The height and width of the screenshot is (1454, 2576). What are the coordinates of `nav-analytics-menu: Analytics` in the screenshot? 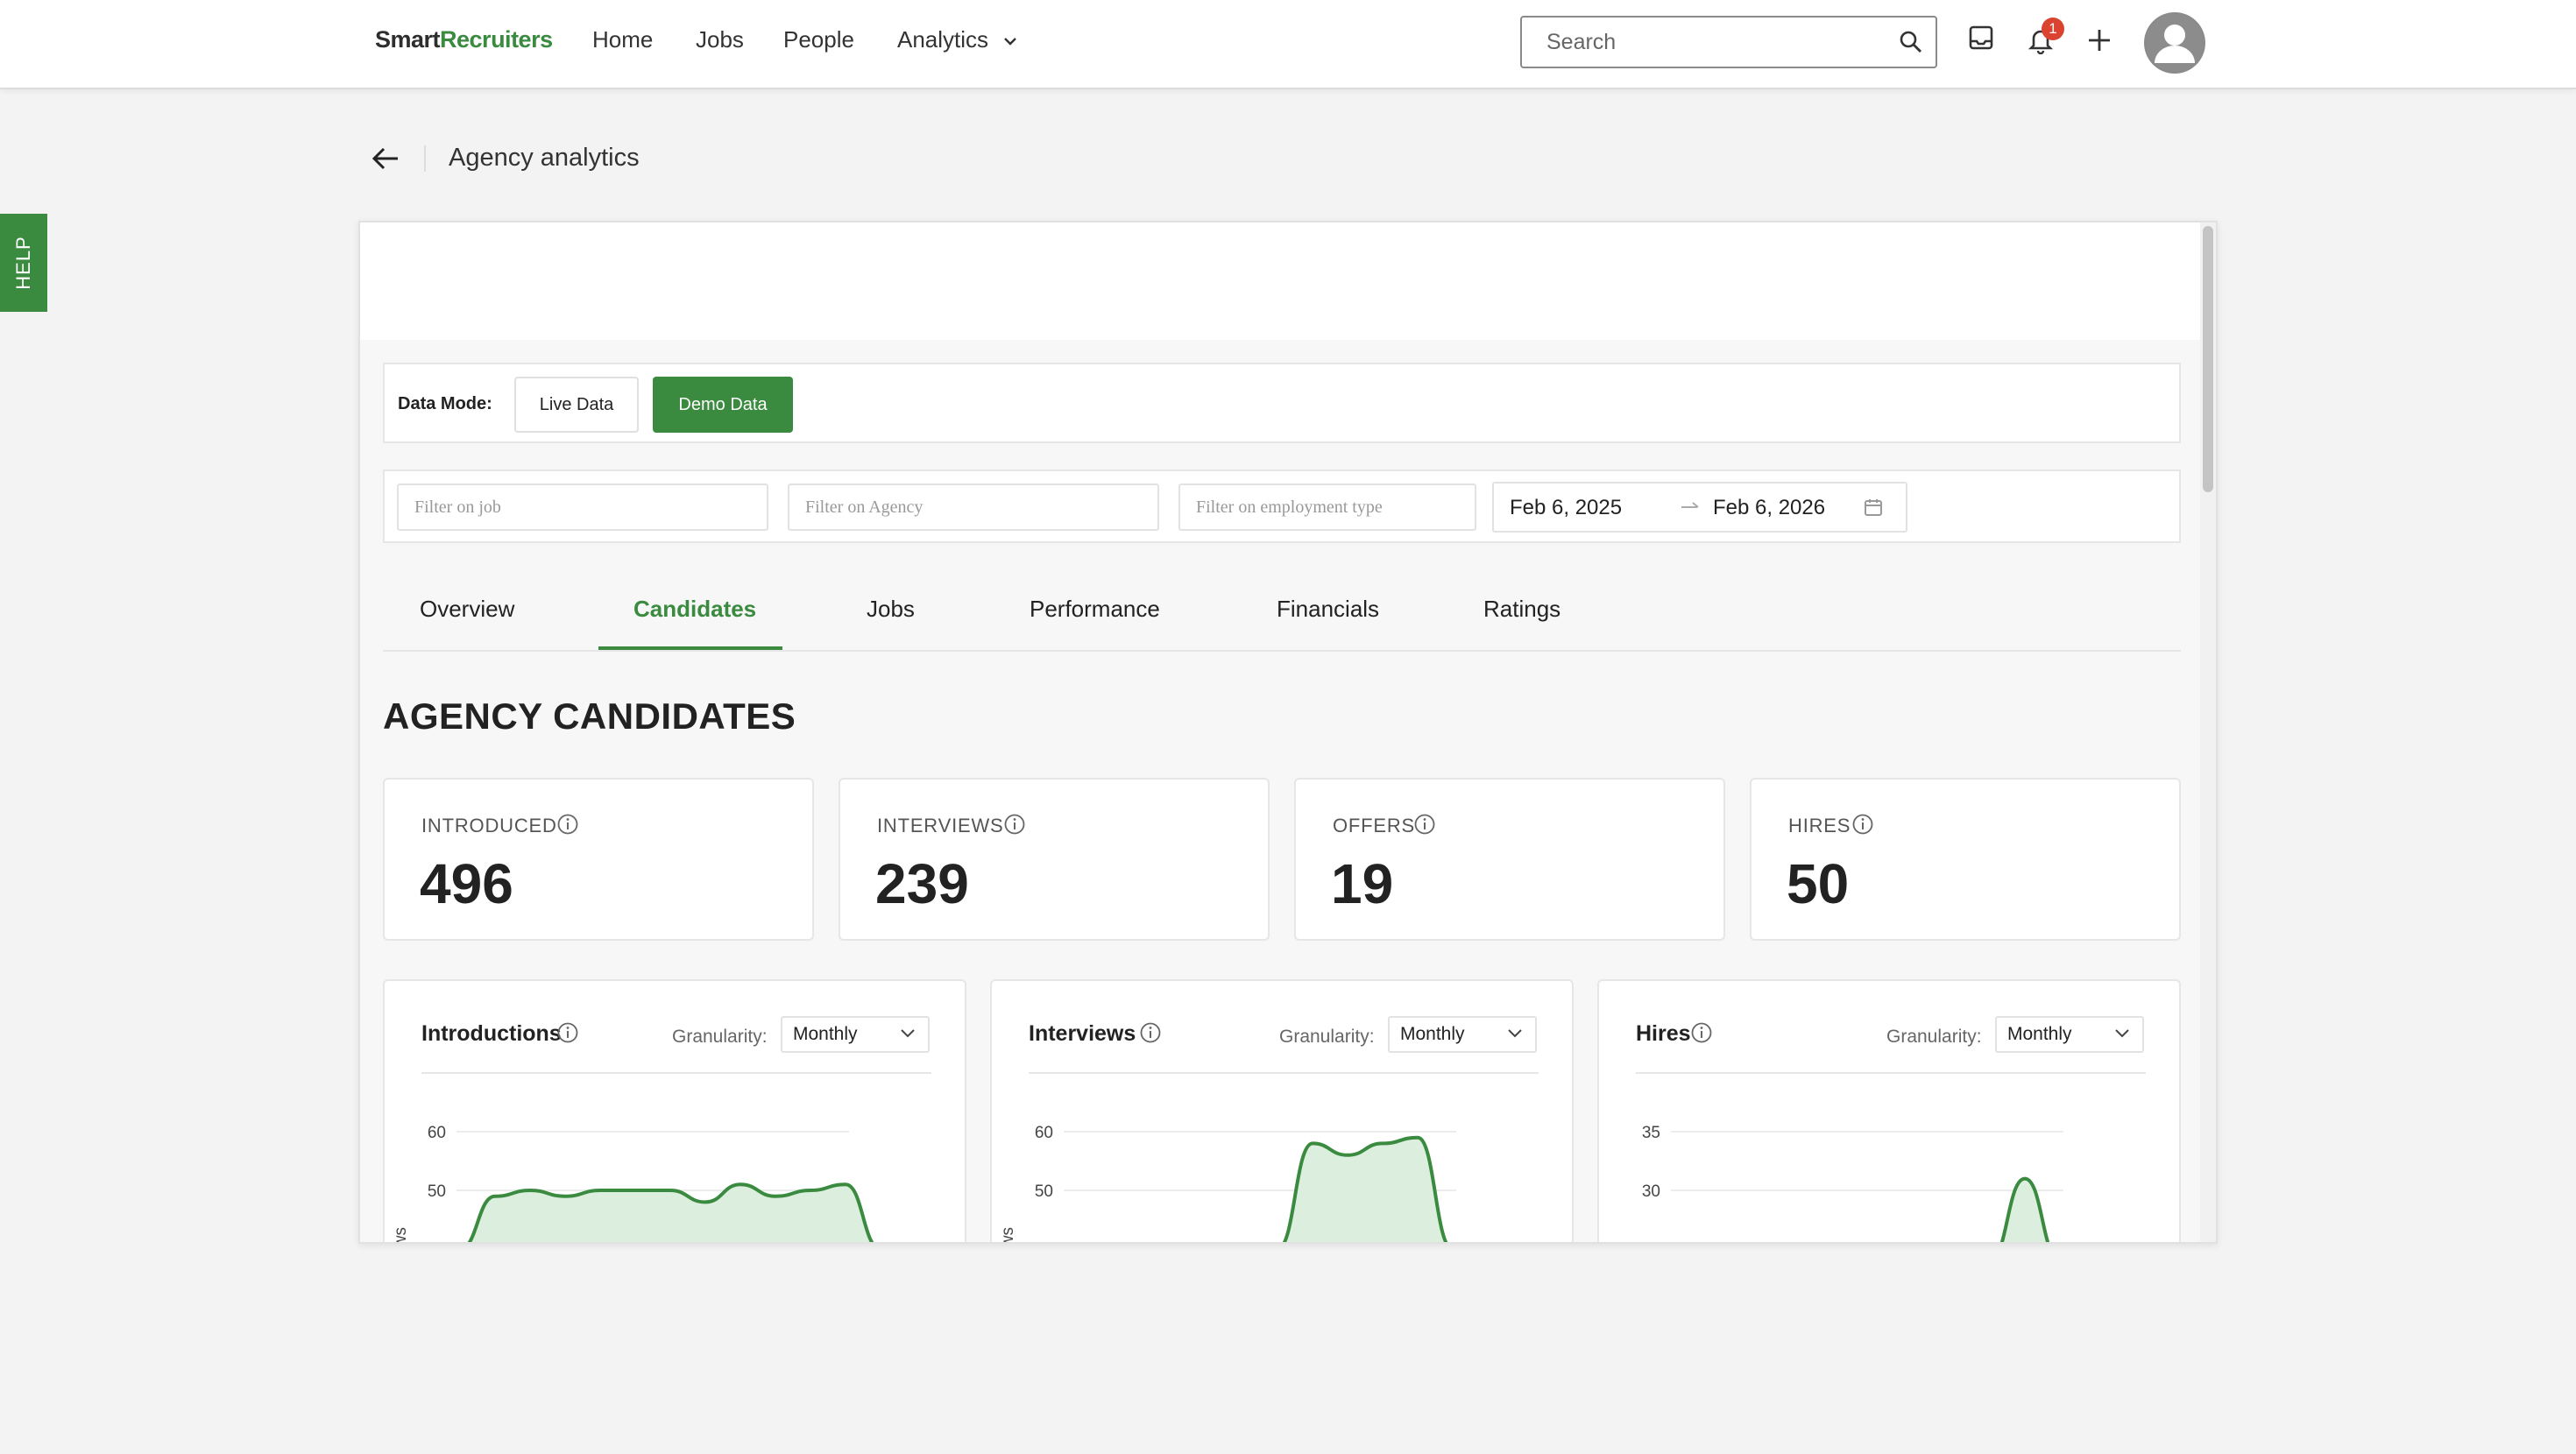 It's located at (957, 39).